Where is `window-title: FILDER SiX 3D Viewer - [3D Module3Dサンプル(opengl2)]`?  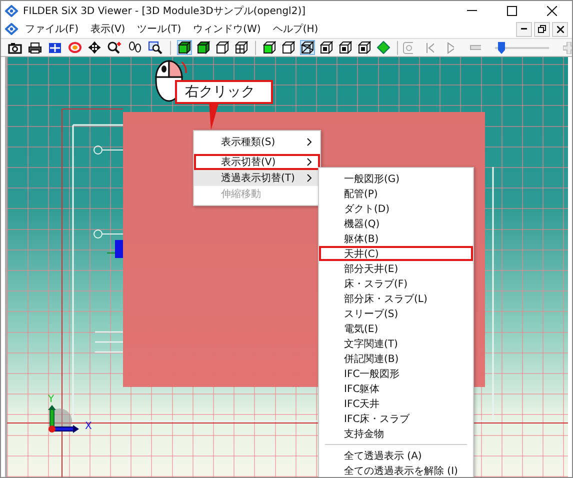 window-title: FILDER SiX 3D Viewer - [3D Module3Dサンプル(opengl2)] is located at coordinates (164, 11).